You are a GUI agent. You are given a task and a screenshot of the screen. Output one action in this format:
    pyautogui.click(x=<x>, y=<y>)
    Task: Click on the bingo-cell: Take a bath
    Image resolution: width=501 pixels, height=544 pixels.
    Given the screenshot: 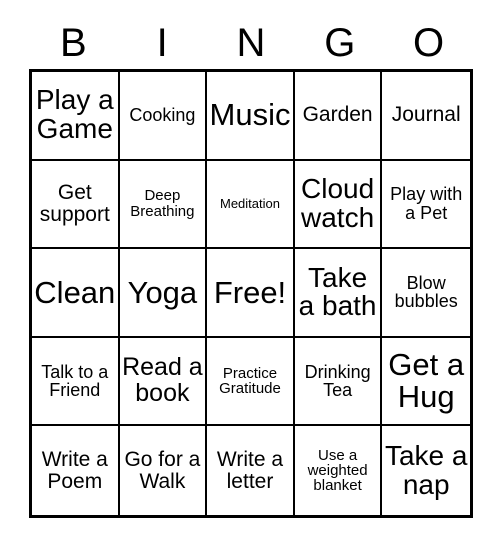 What is the action you would take?
    pyautogui.click(x=338, y=293)
    